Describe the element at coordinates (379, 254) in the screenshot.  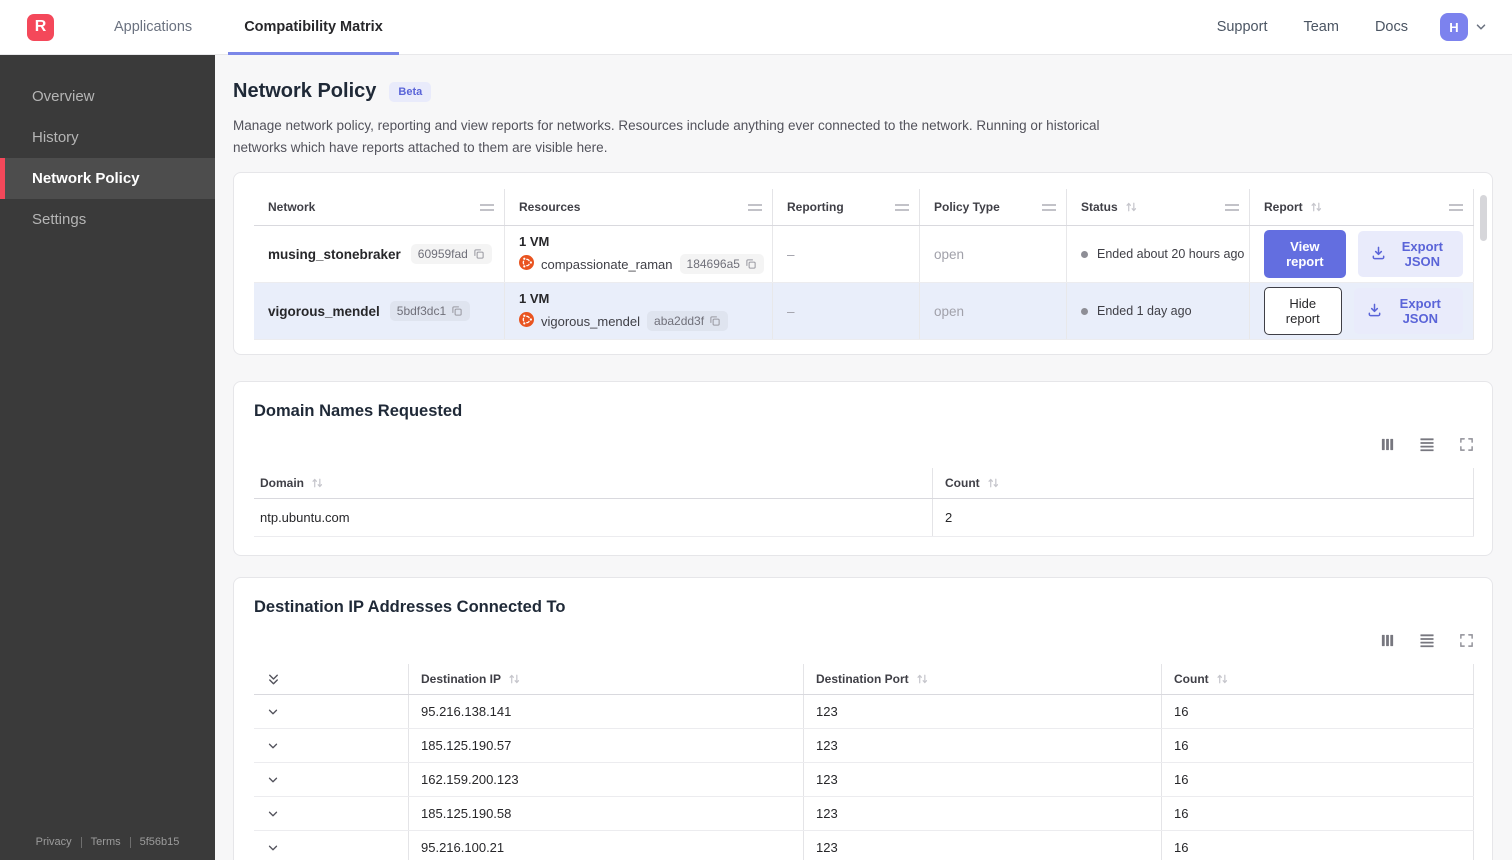
I see `network-cell: musing_stonebraker 60959fad` at that location.